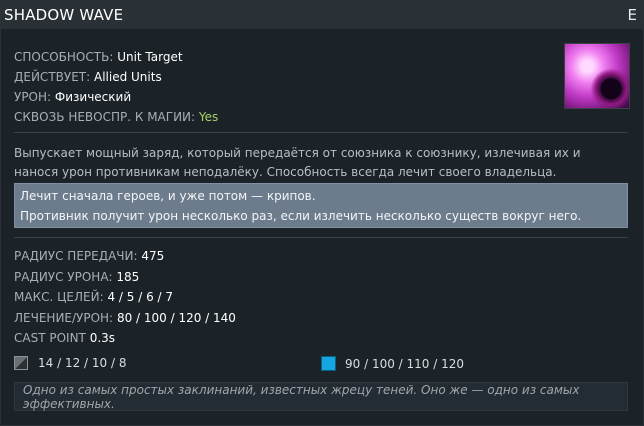 The width and height of the screenshot is (644, 426). Describe the element at coordinates (52, 77) in the screenshot. I see `property-label: ДЕЙСТВУЕТ:` at that location.